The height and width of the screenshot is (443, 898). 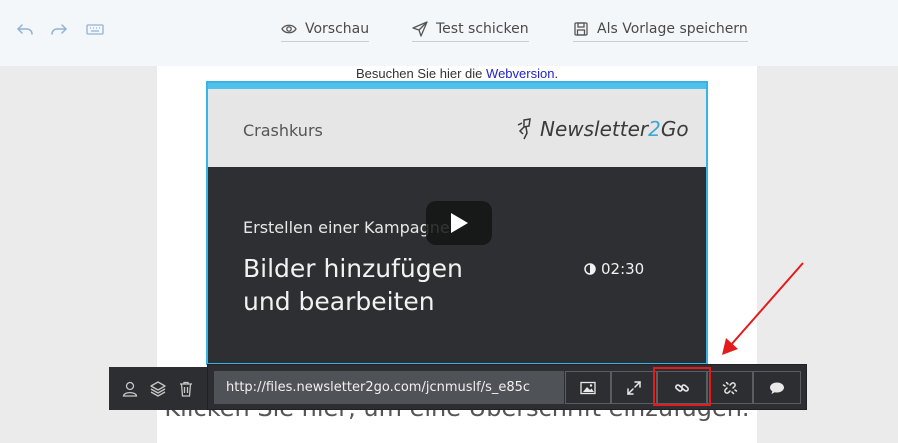 What do you see at coordinates (682, 386) in the screenshot?
I see `link-highlight-box` at bounding box center [682, 386].